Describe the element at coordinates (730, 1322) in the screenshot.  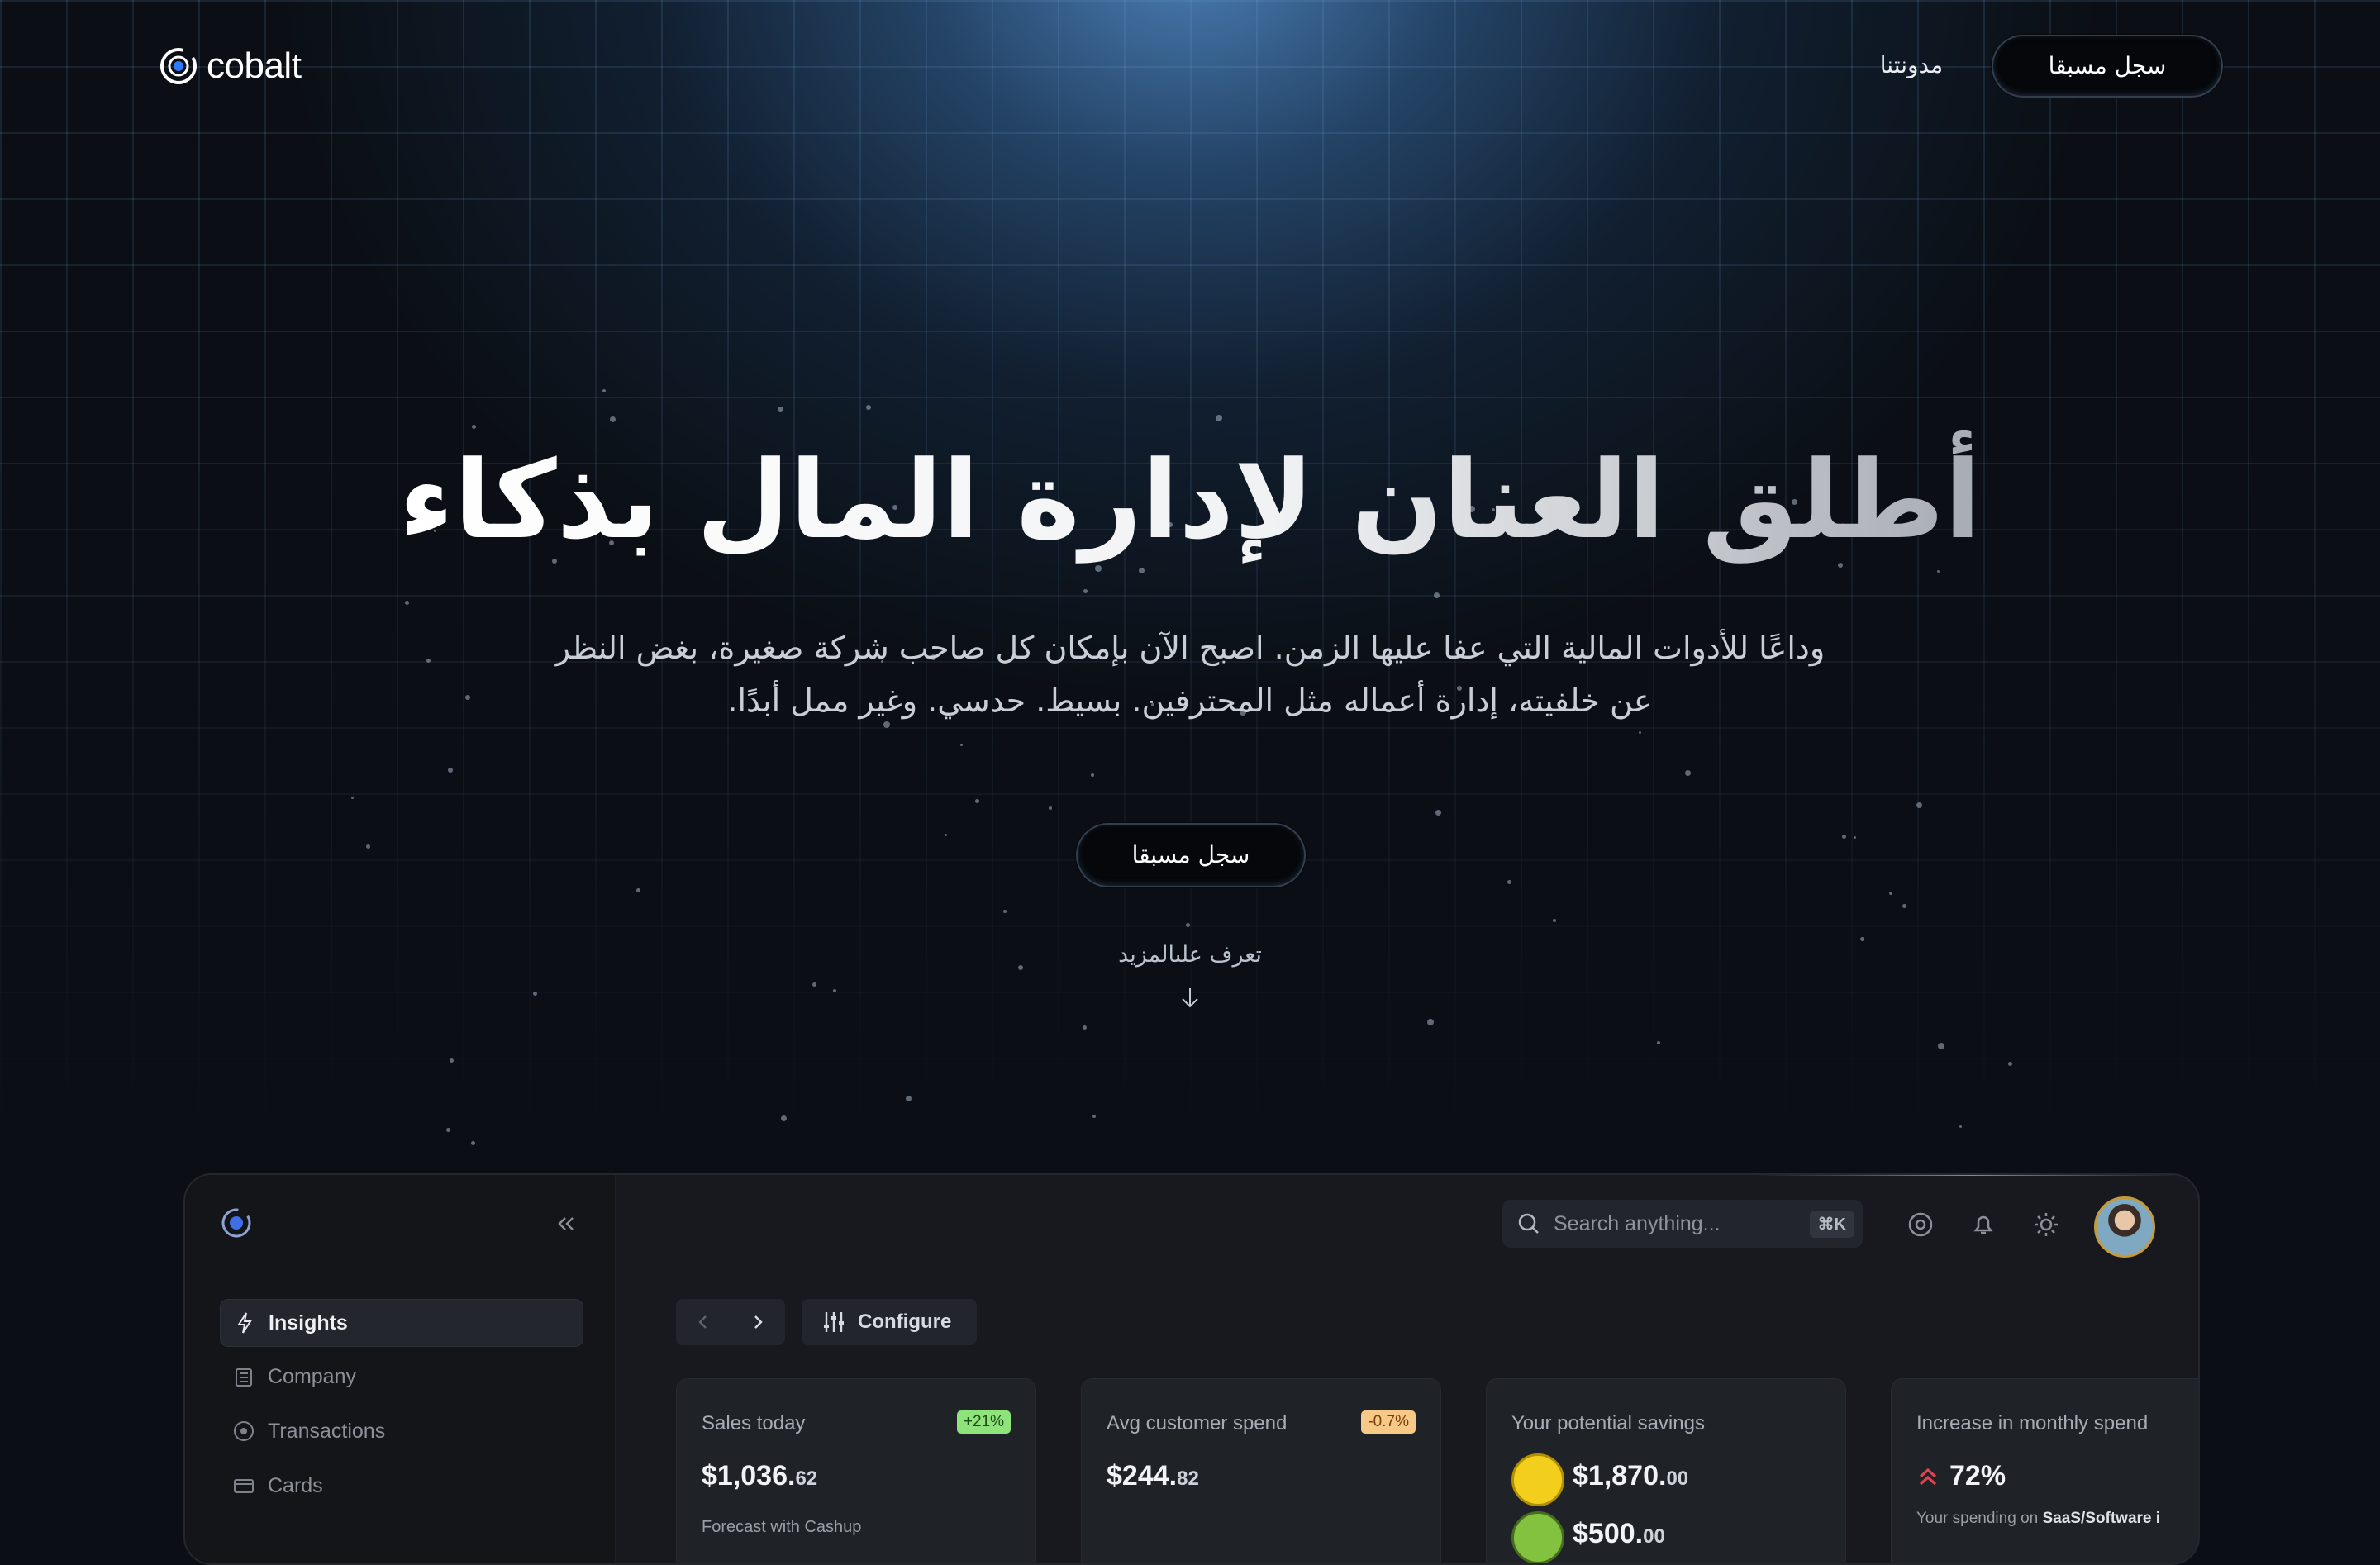
I see `period-navigation` at that location.